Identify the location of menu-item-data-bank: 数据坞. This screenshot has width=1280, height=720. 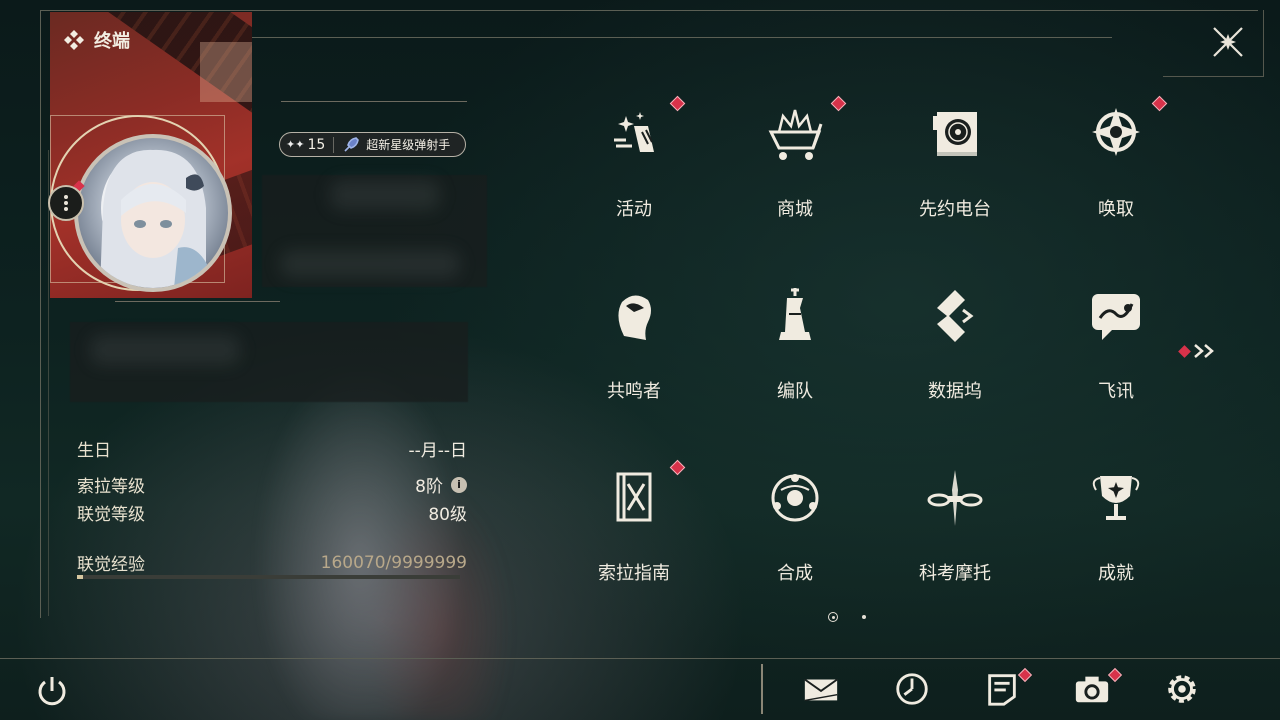
(955, 346).